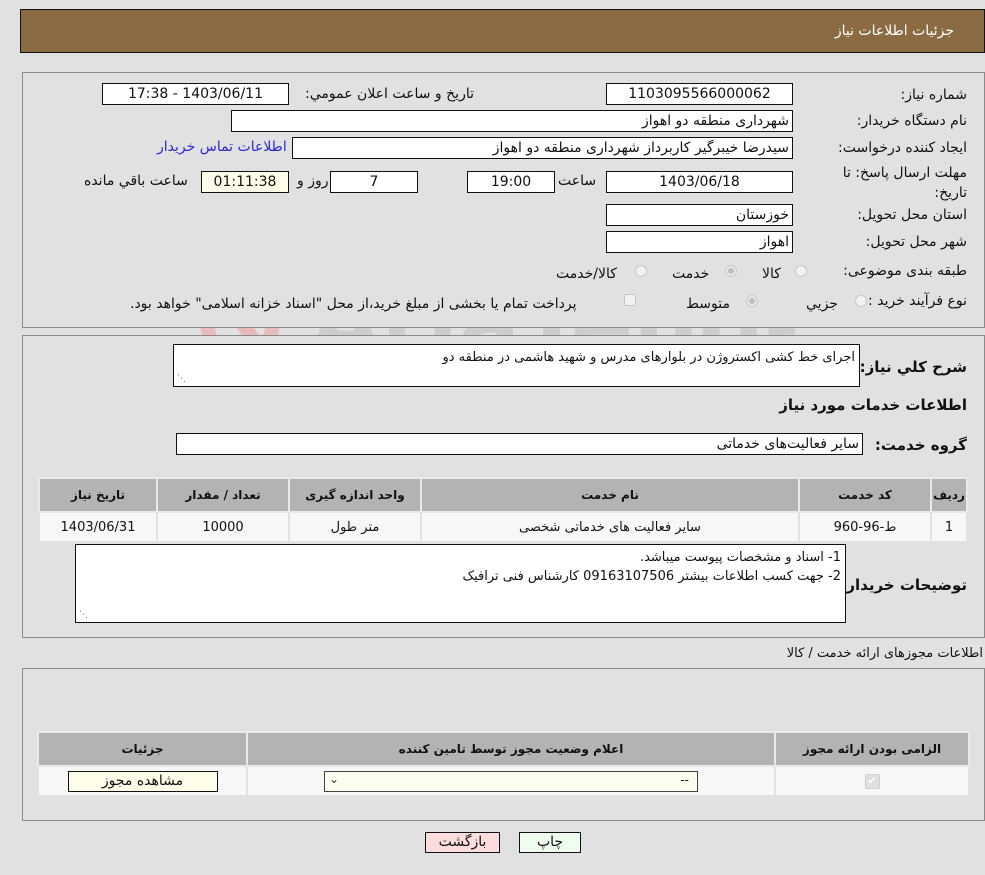  I want to click on cell-permit-required: ✔, so click(872, 781).